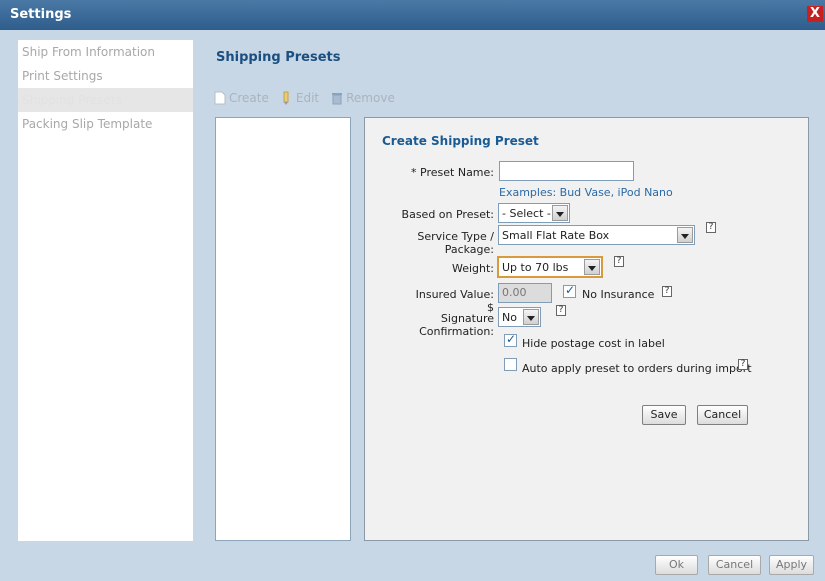  I want to click on sidebar-item-ship-from: Ship From Information, so click(105, 52).